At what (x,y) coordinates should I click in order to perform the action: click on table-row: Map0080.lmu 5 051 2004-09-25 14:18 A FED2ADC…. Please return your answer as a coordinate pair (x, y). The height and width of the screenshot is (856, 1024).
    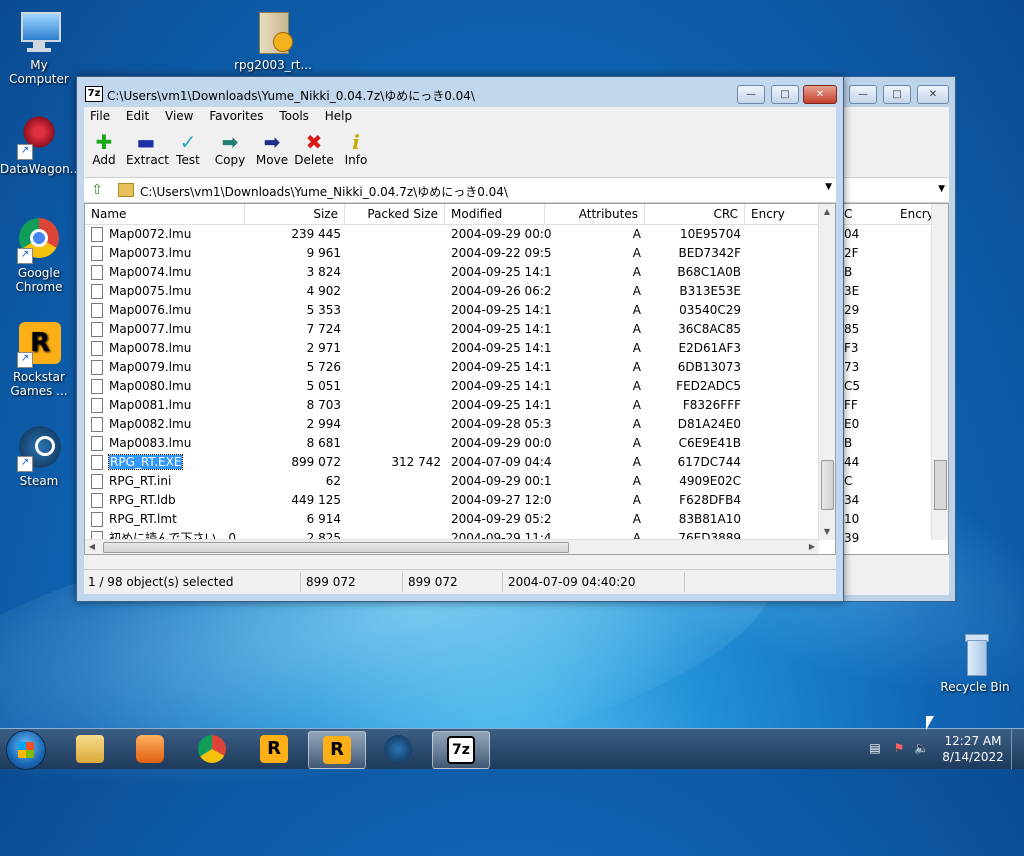
    Looking at the image, I should click on (452, 386).